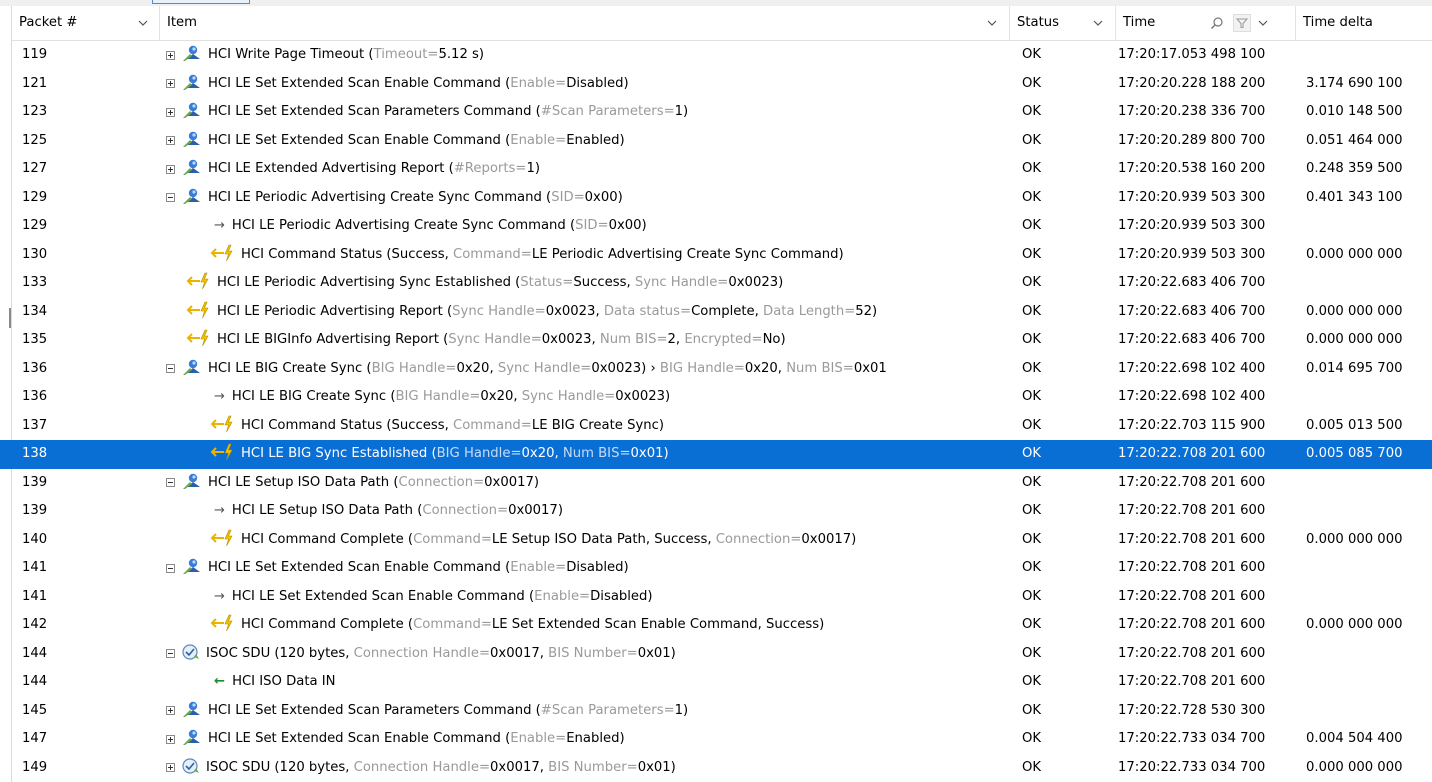 Image resolution: width=1432 pixels, height=782 pixels. What do you see at coordinates (820, 368) in the screenshot?
I see `param-name: Num BIS=` at bounding box center [820, 368].